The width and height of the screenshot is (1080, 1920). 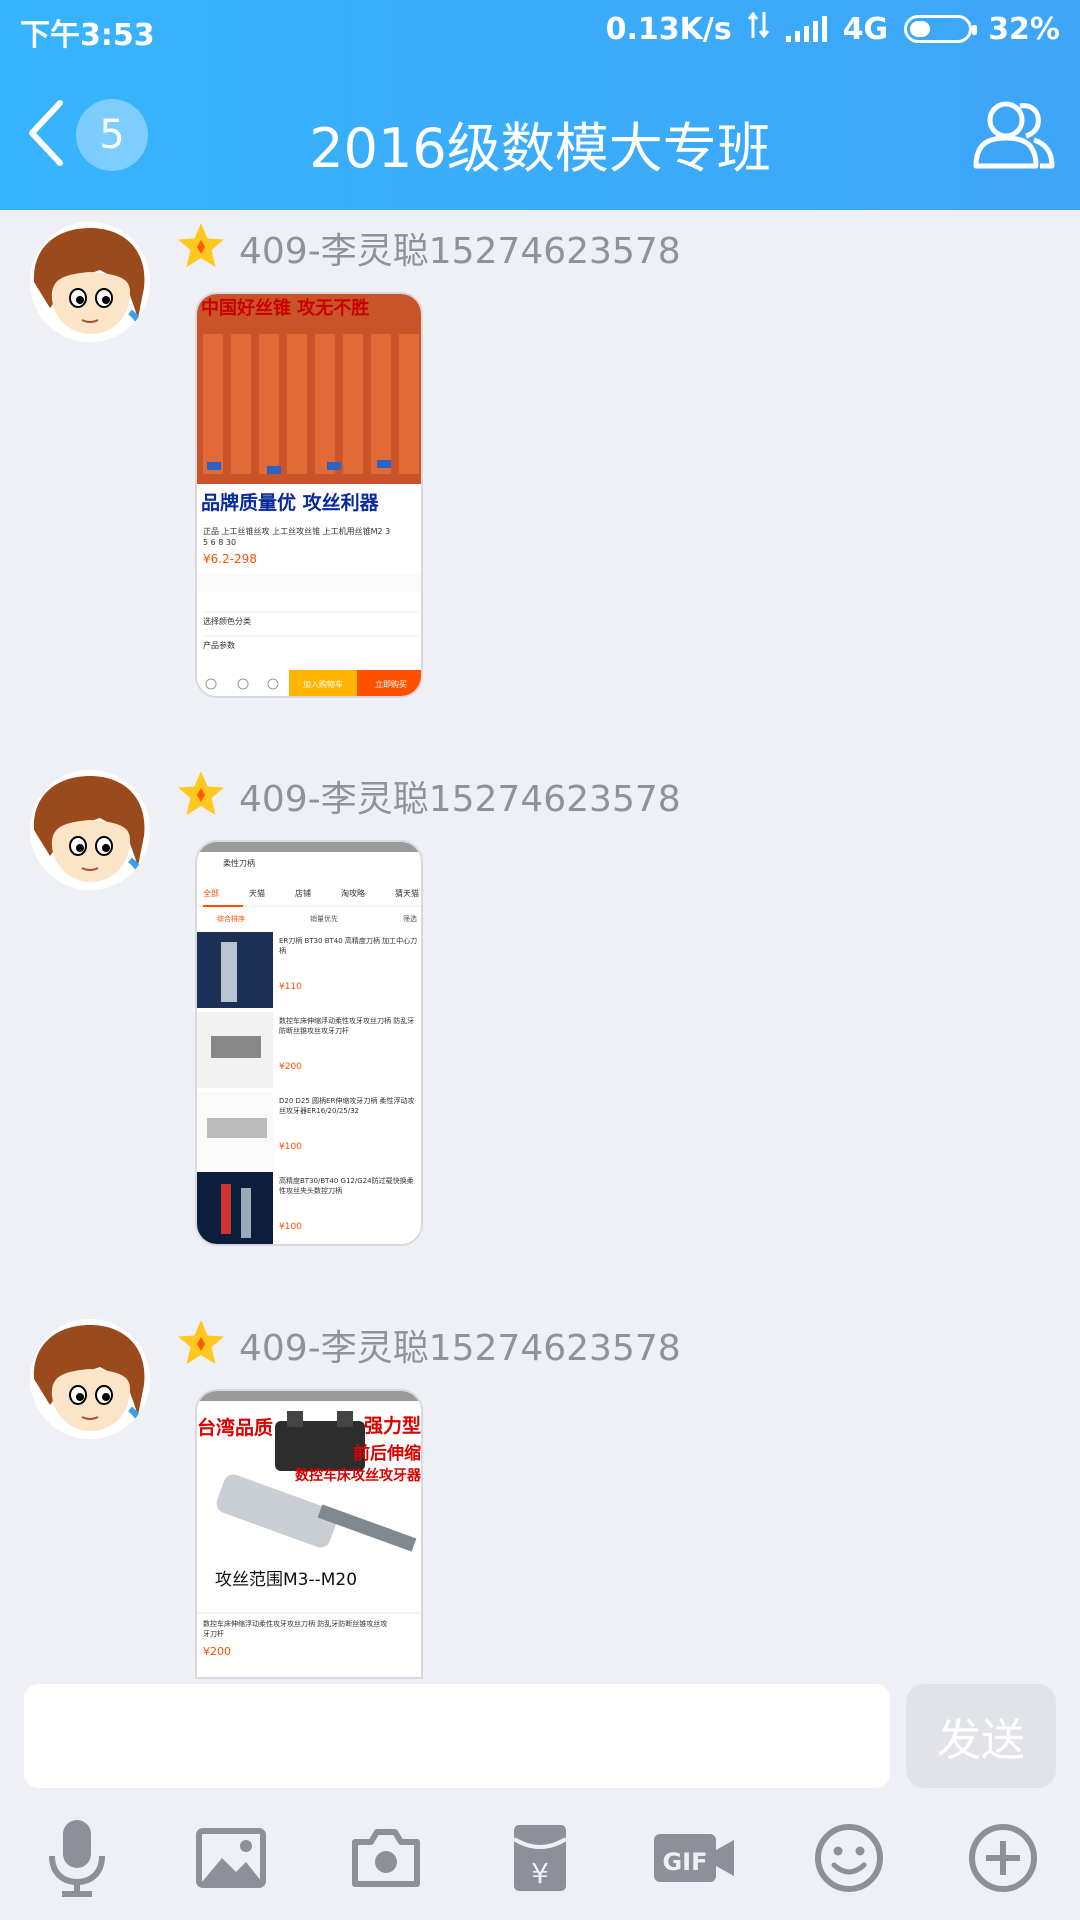 I want to click on image-price: ¥6.2-298, so click(x=230, y=559).